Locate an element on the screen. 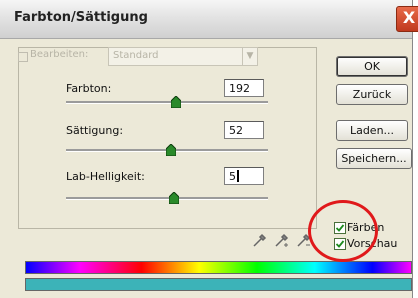 The height and width of the screenshot is (298, 418). text-caret is located at coordinates (238, 176).